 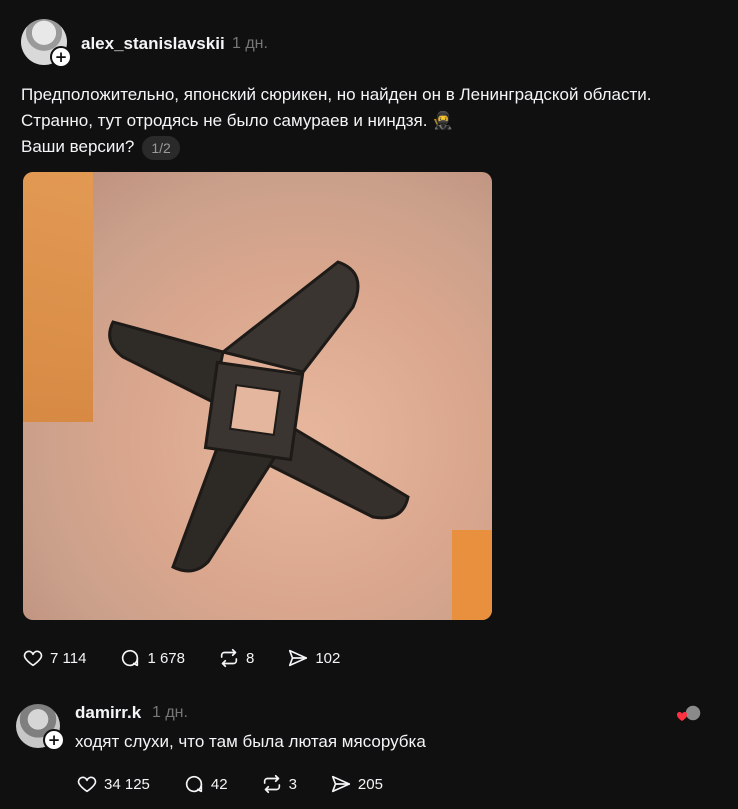 I want to click on post-timestamp: 1 дн., so click(x=250, y=43).